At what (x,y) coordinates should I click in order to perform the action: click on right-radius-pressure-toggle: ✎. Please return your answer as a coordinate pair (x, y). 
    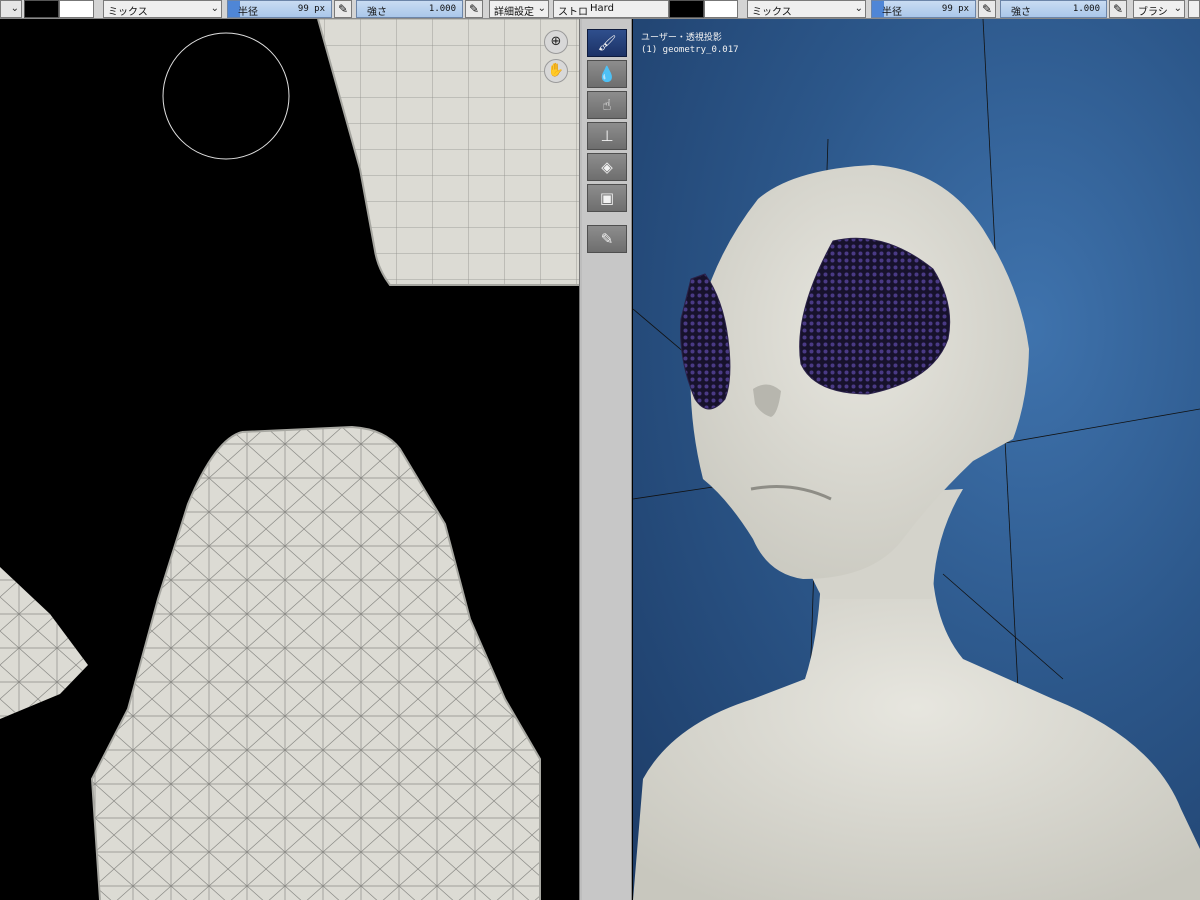
    Looking at the image, I should click on (987, 9).